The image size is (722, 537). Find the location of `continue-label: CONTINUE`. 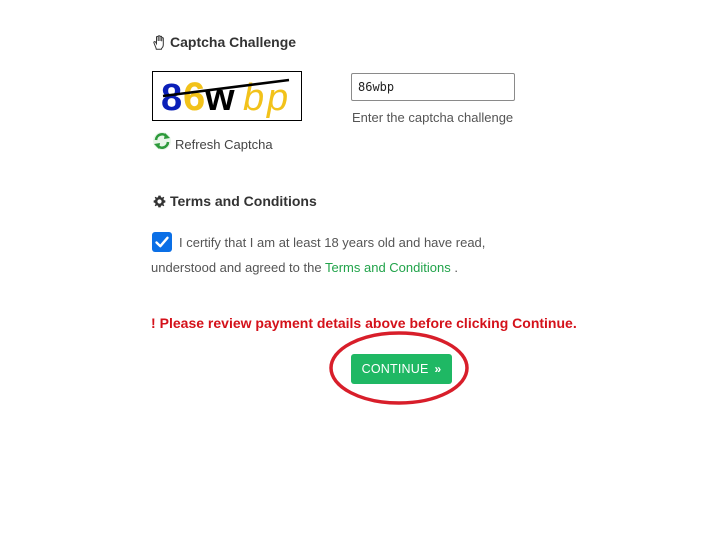

continue-label: CONTINUE is located at coordinates (395, 369).